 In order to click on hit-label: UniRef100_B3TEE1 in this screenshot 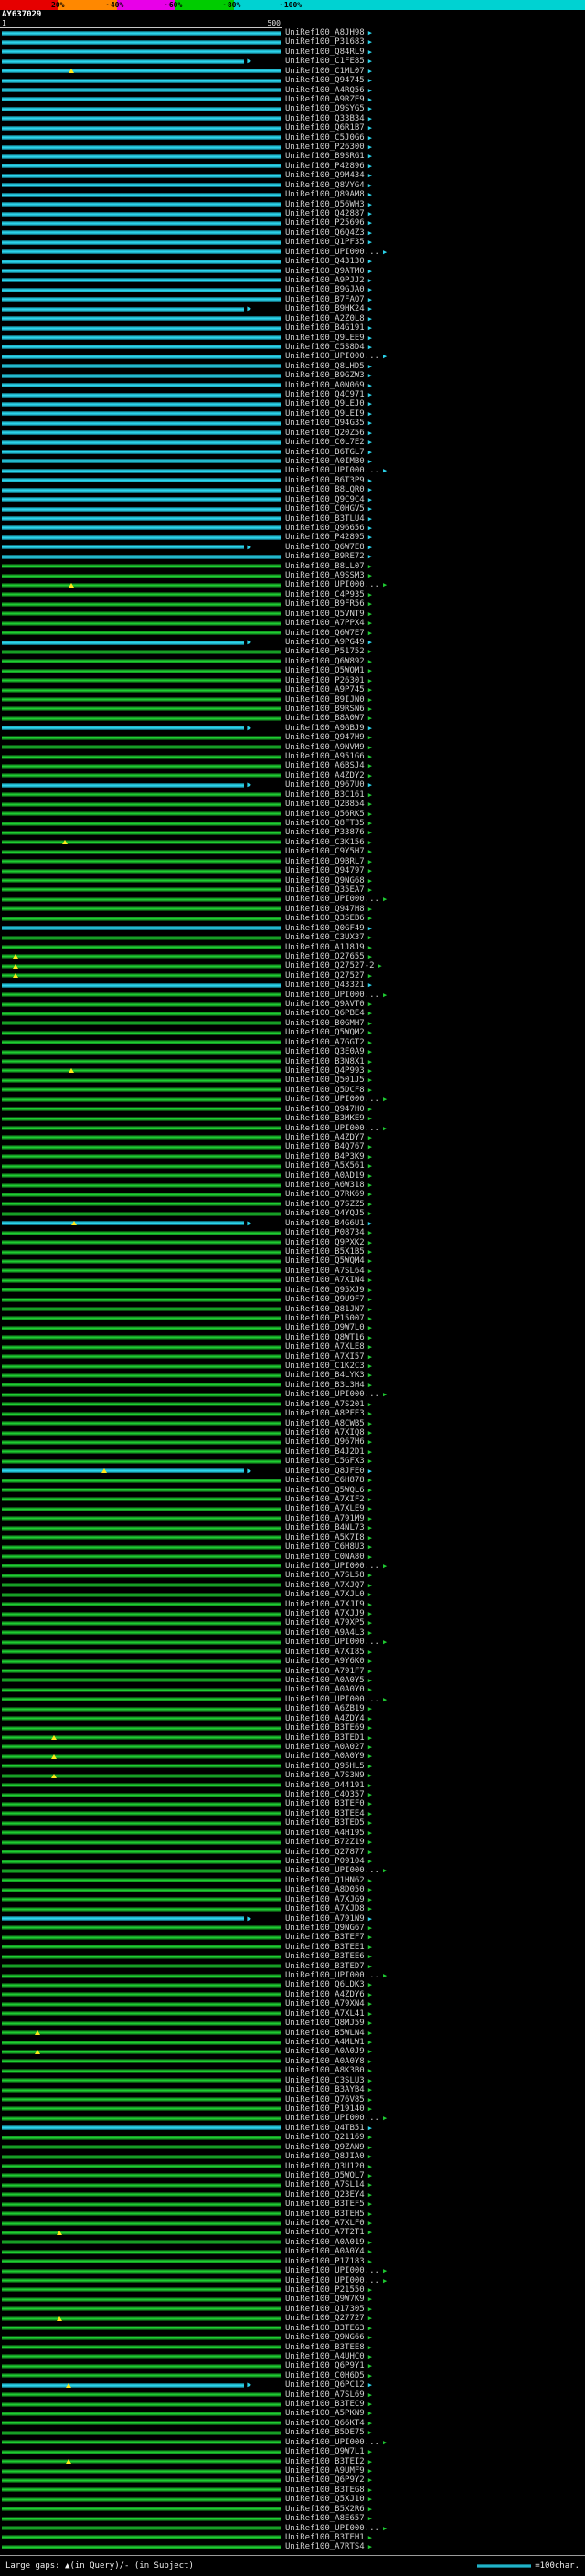, I will do `click(325, 1947)`.